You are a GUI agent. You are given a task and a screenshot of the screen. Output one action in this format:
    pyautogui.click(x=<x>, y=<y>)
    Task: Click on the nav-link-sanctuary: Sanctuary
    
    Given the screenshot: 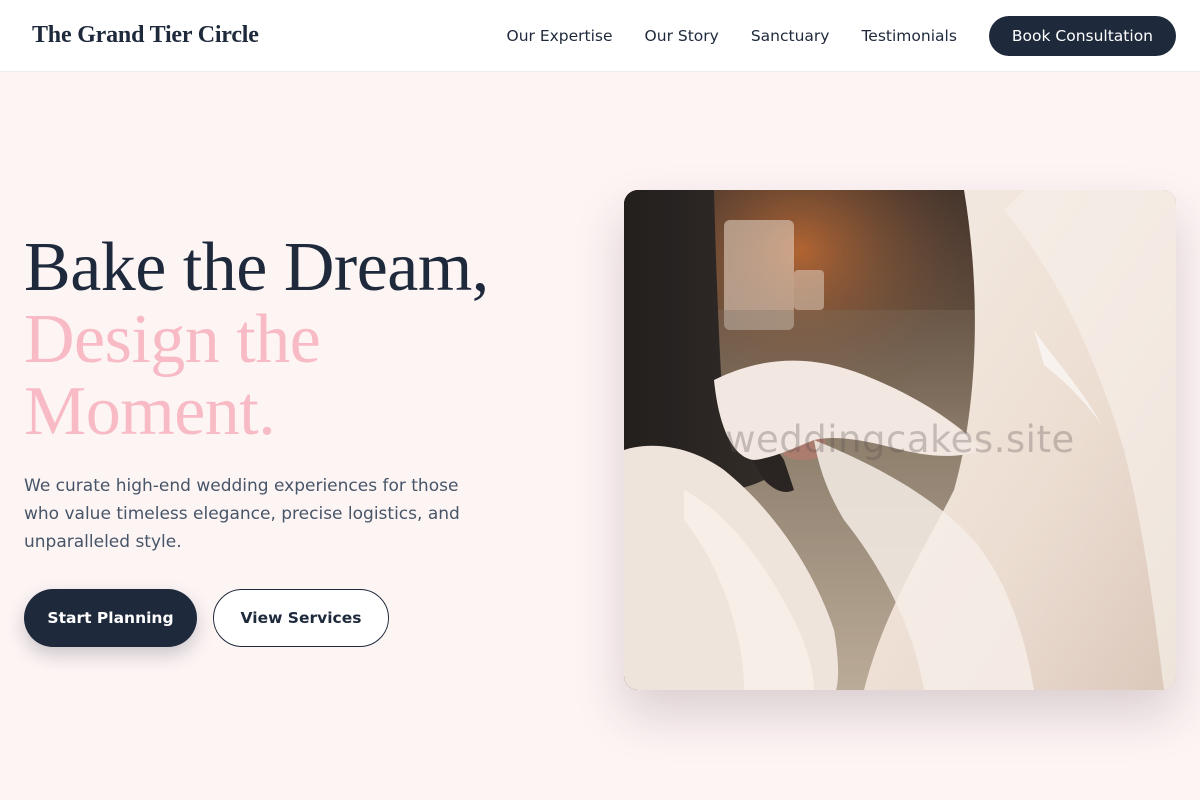 What is the action you would take?
    pyautogui.click(x=790, y=36)
    